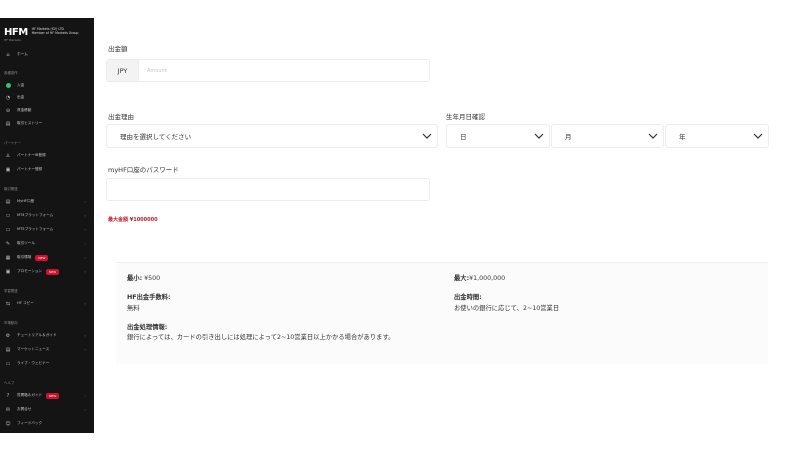 This screenshot has height=450, width=800. I want to click on tools-icon: ✎, so click(8, 243).